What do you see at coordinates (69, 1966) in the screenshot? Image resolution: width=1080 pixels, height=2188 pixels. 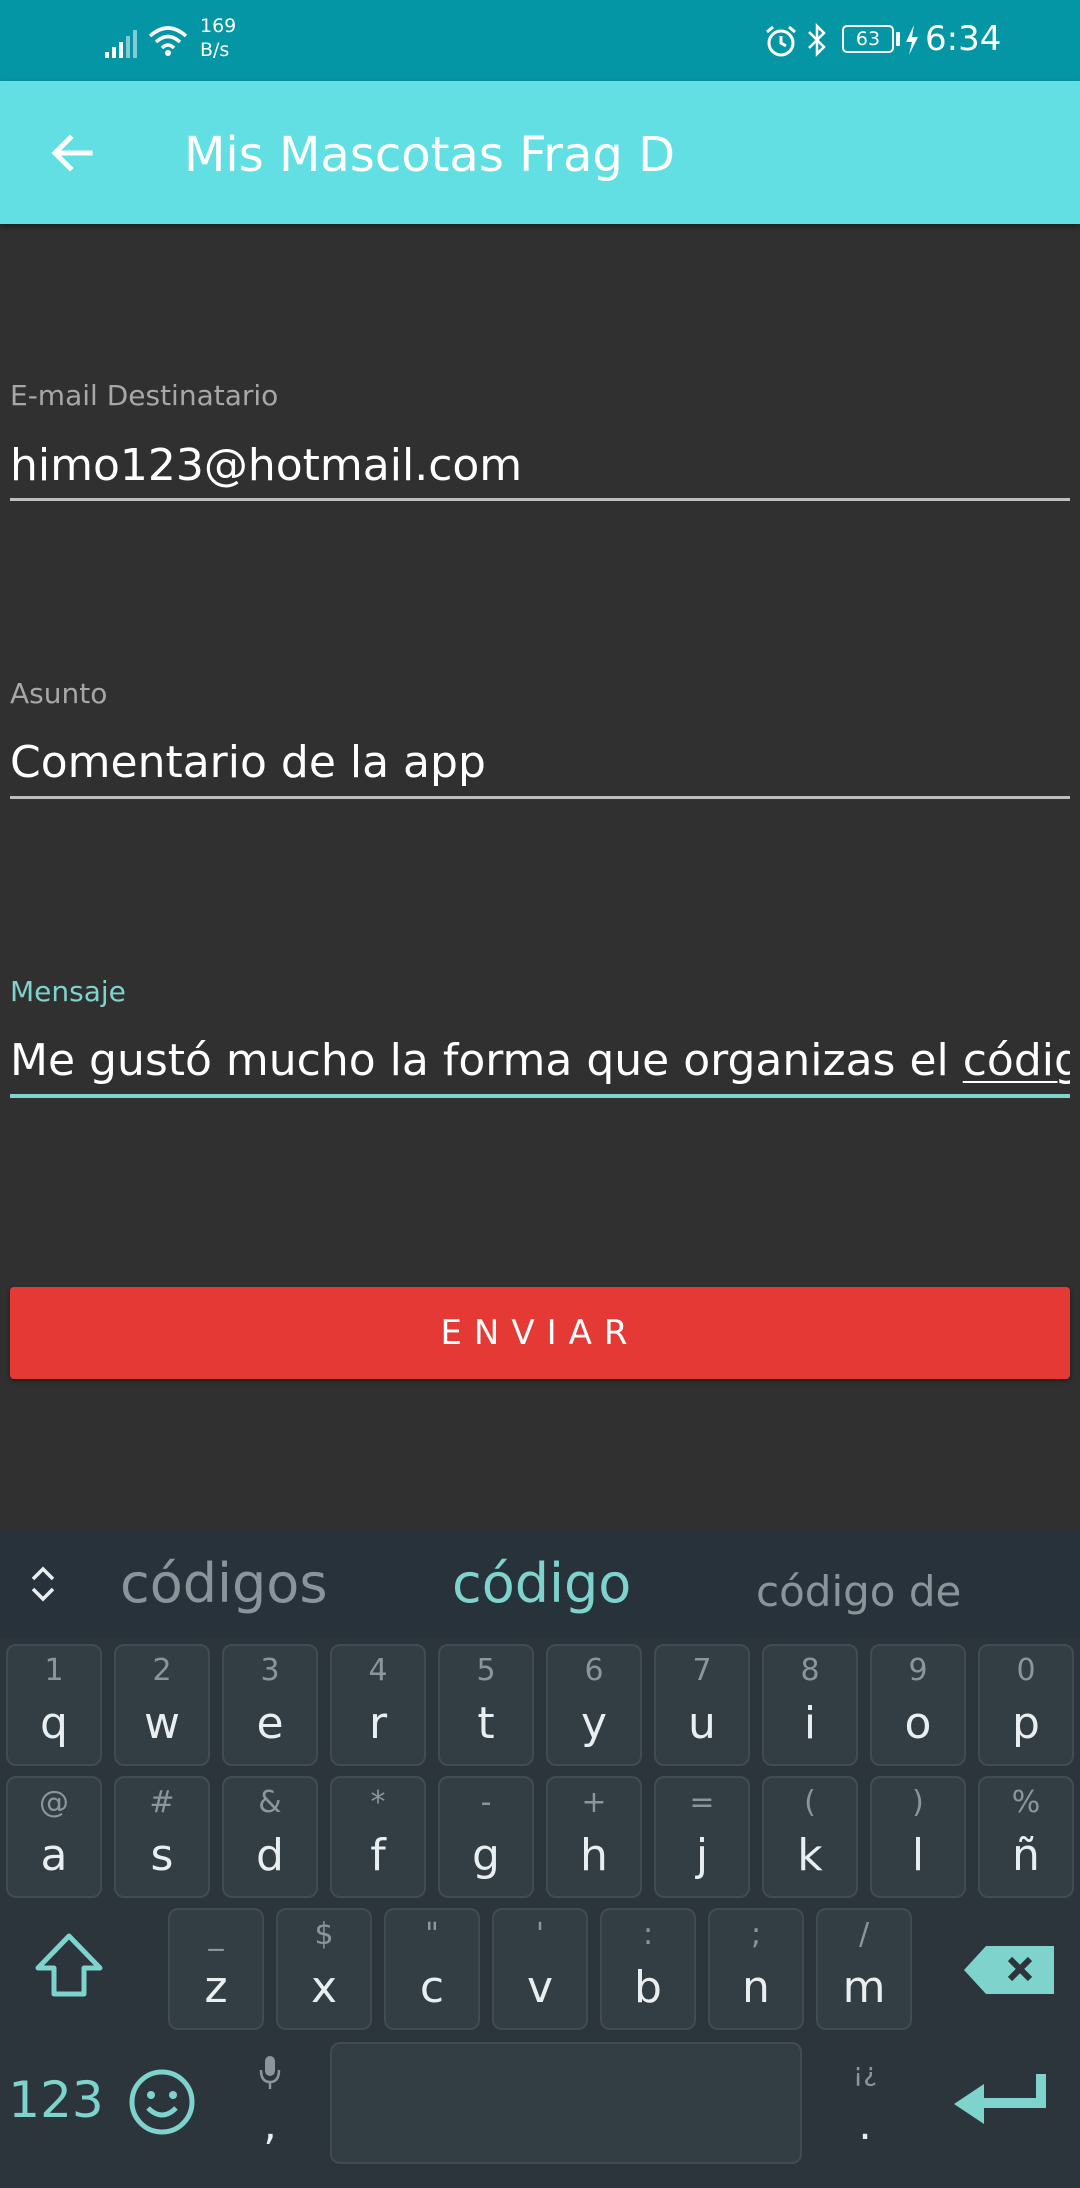 I see `shift-icon` at bounding box center [69, 1966].